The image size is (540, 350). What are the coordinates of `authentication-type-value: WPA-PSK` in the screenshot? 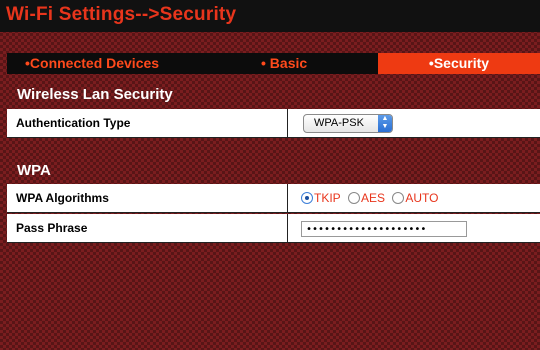 It's located at (339, 123).